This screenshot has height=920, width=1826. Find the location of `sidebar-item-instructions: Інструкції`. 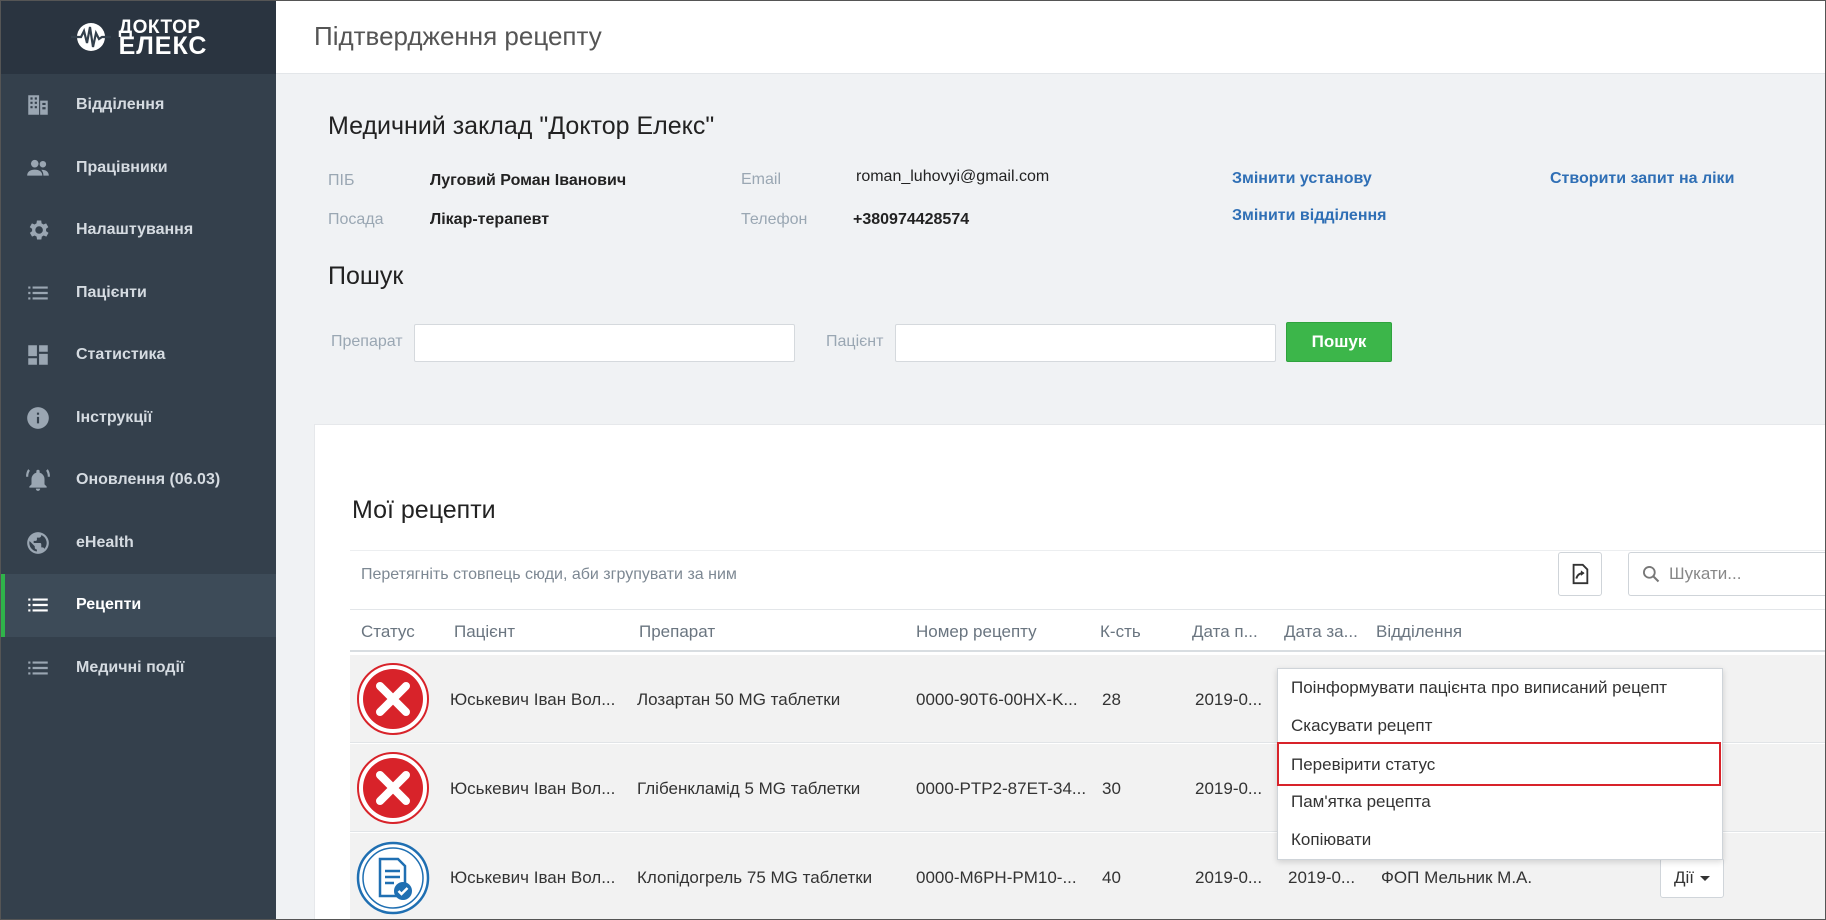

sidebar-item-instructions: Інструкції is located at coordinates (138, 418).